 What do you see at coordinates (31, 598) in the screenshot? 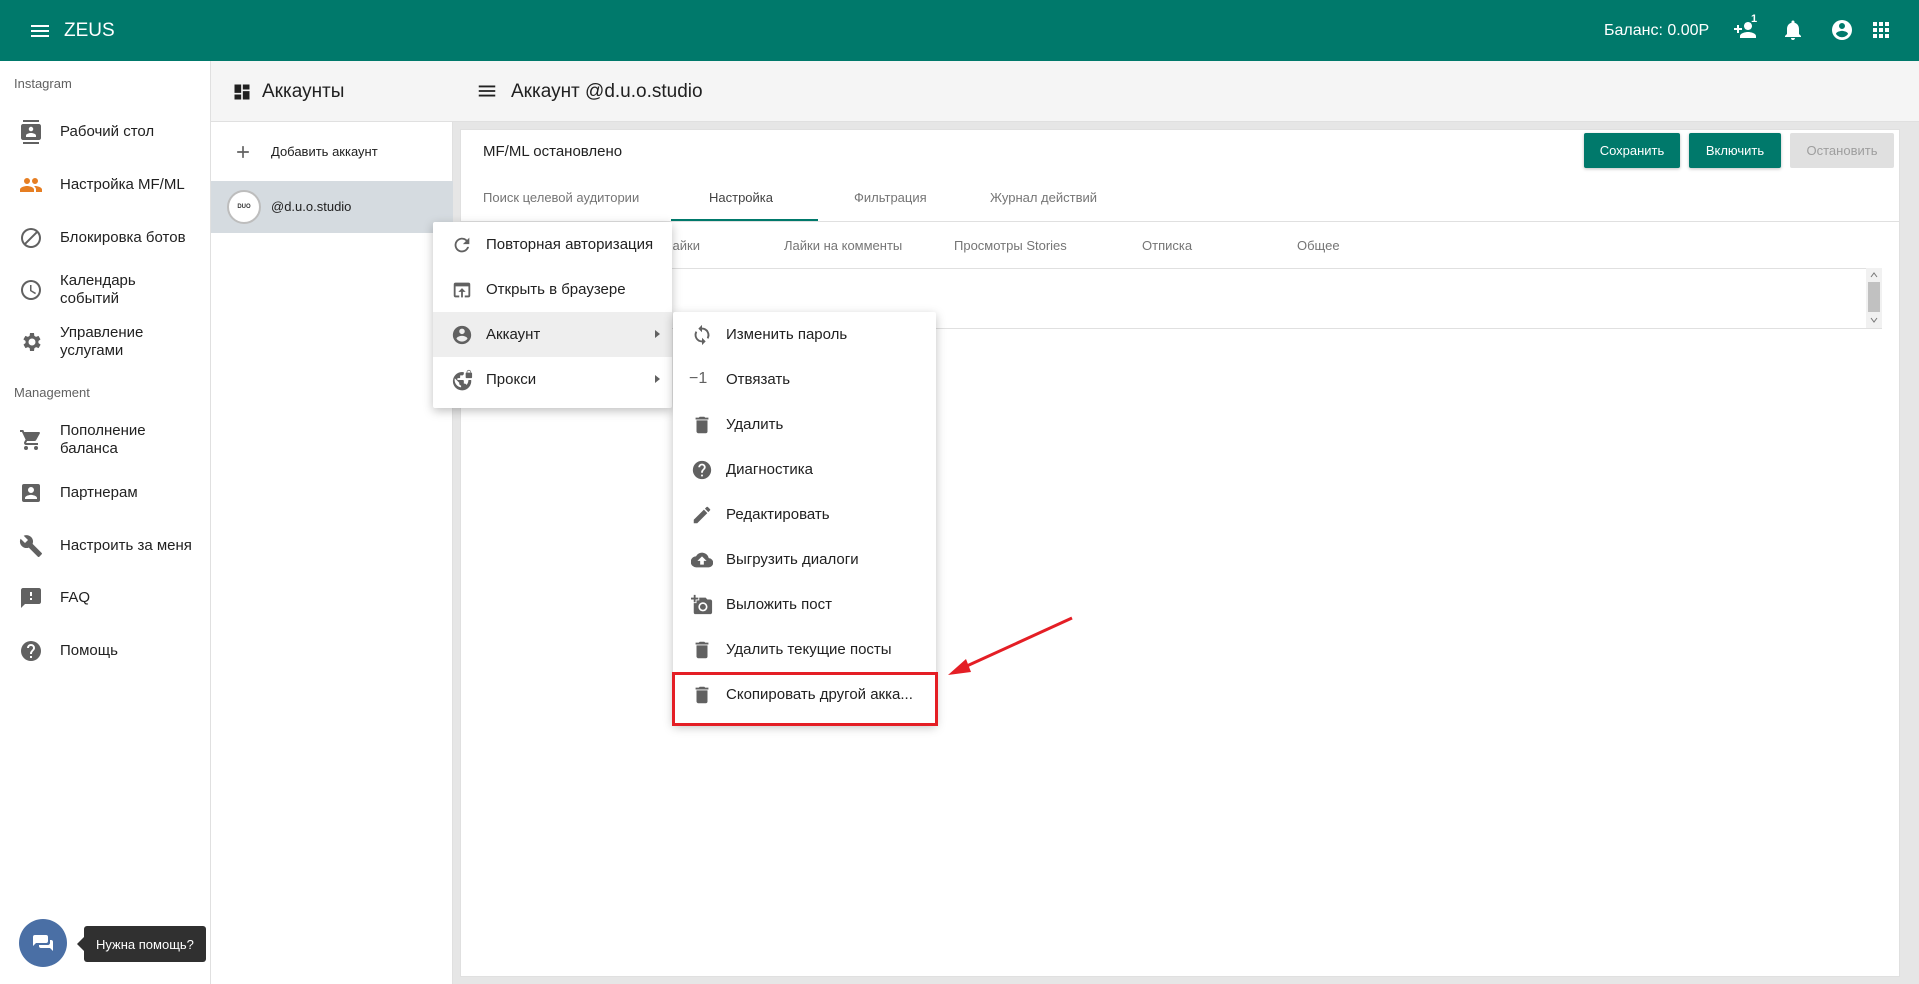
I see `feedback-icon` at bounding box center [31, 598].